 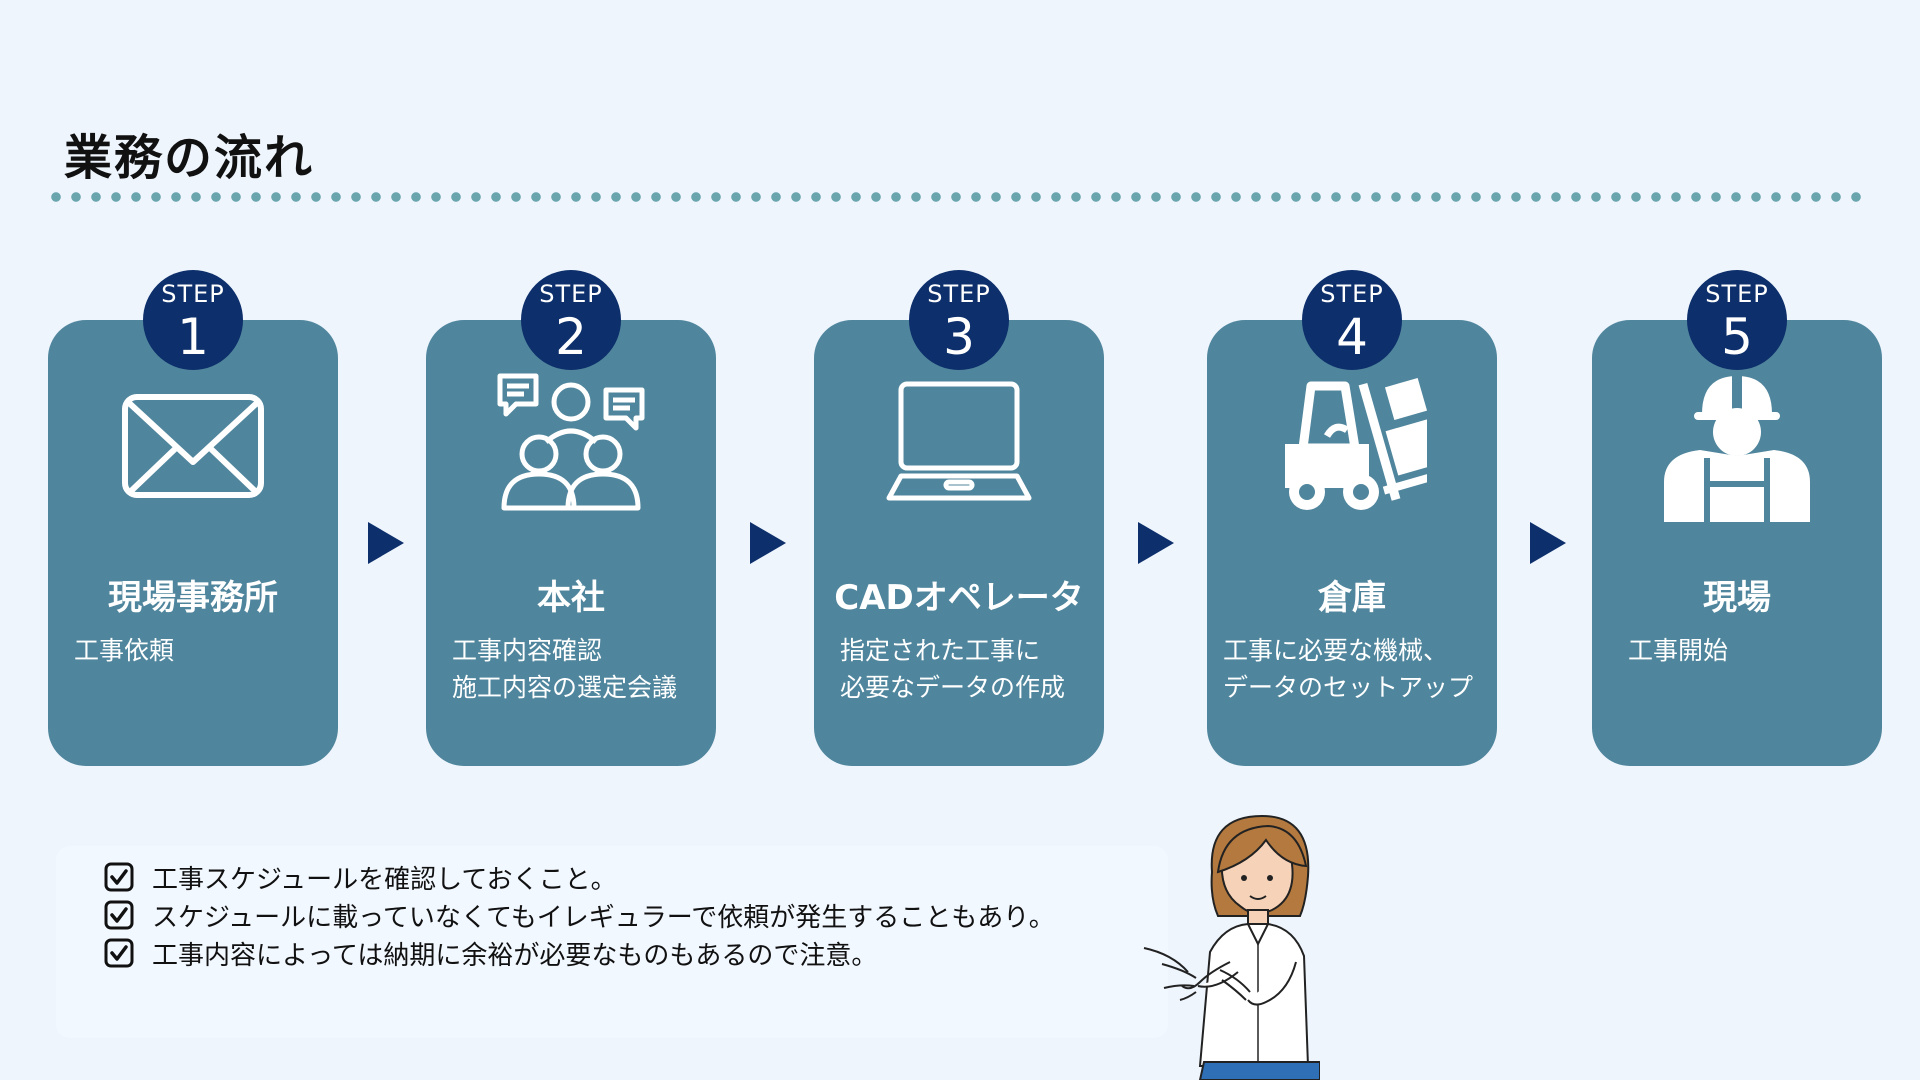 What do you see at coordinates (201, 650) in the screenshot?
I see `step-description: 工事依頼` at bounding box center [201, 650].